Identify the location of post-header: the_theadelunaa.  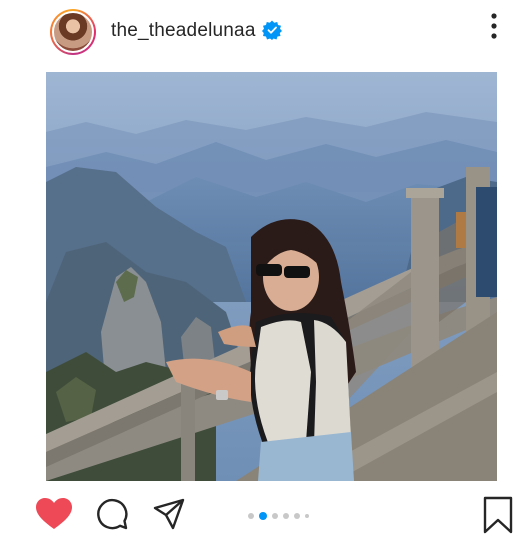
(265, 31).